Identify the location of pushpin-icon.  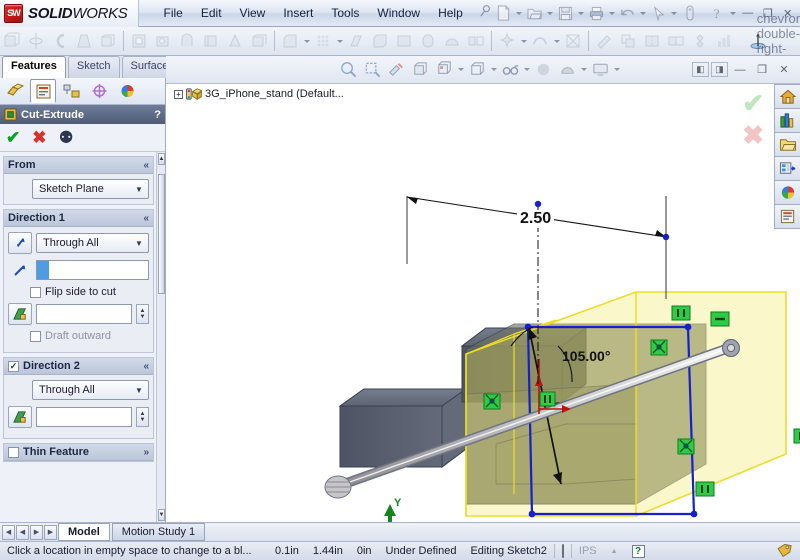
(485, 13).